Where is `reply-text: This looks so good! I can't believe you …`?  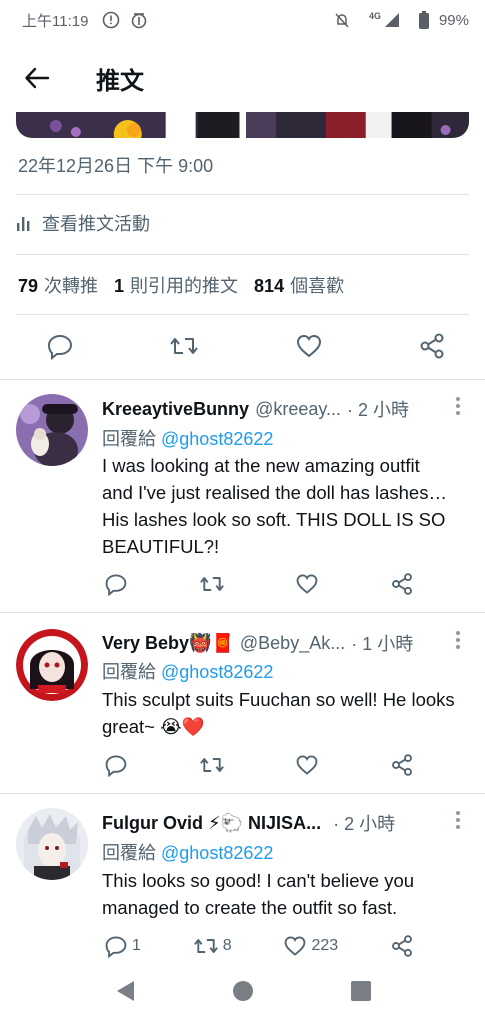 reply-text: This looks so good! I can't believe you … is located at coordinates (258, 894).